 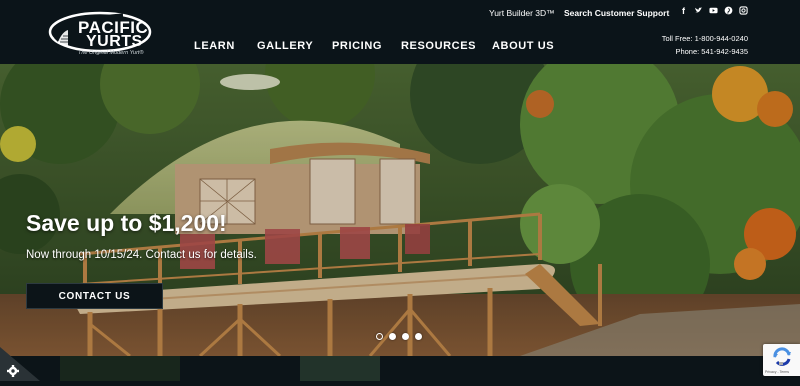 I want to click on phone-number: Phone: 541-942-9435, so click(x=711, y=51).